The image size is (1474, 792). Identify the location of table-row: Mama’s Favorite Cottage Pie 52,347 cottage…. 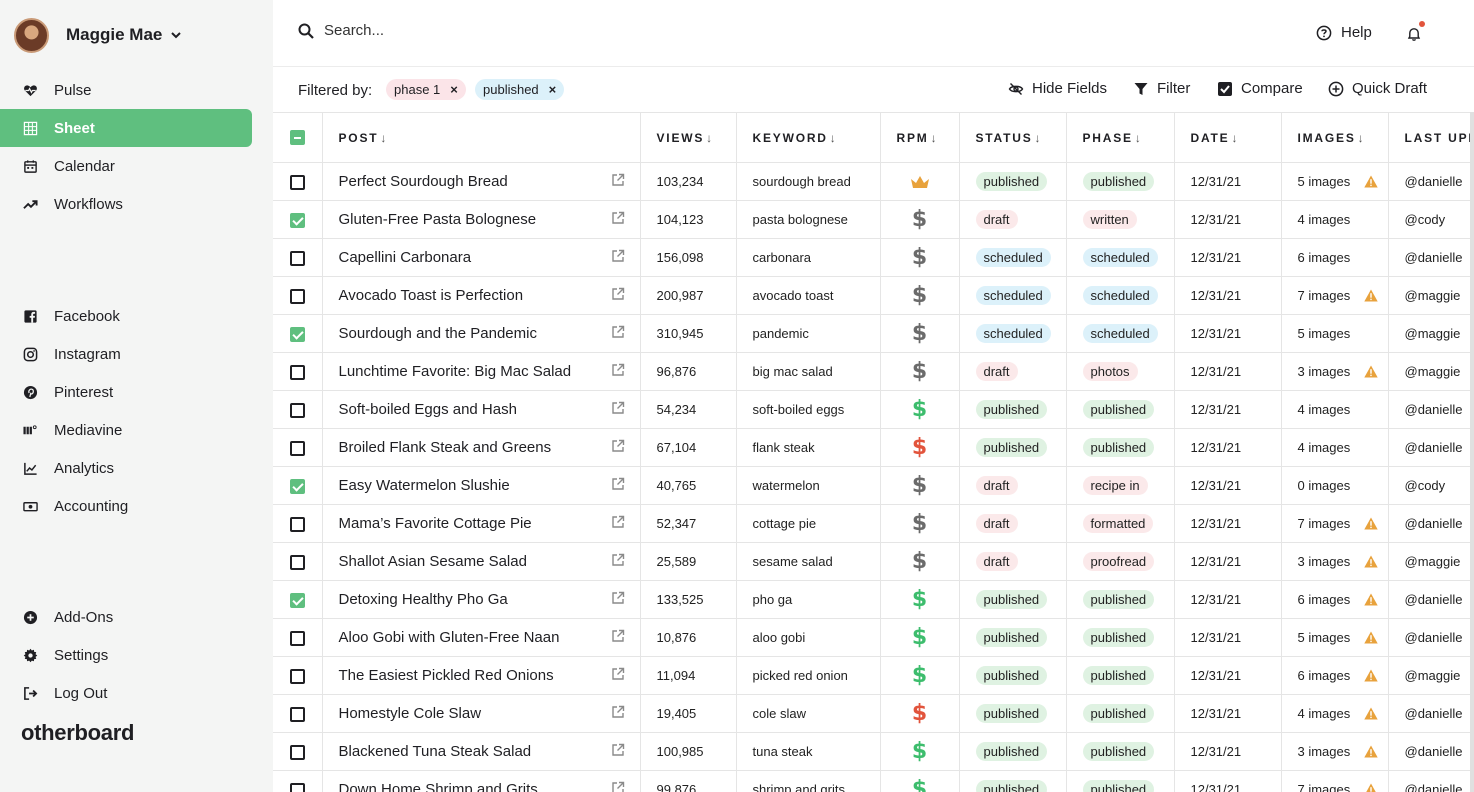
(873, 523).